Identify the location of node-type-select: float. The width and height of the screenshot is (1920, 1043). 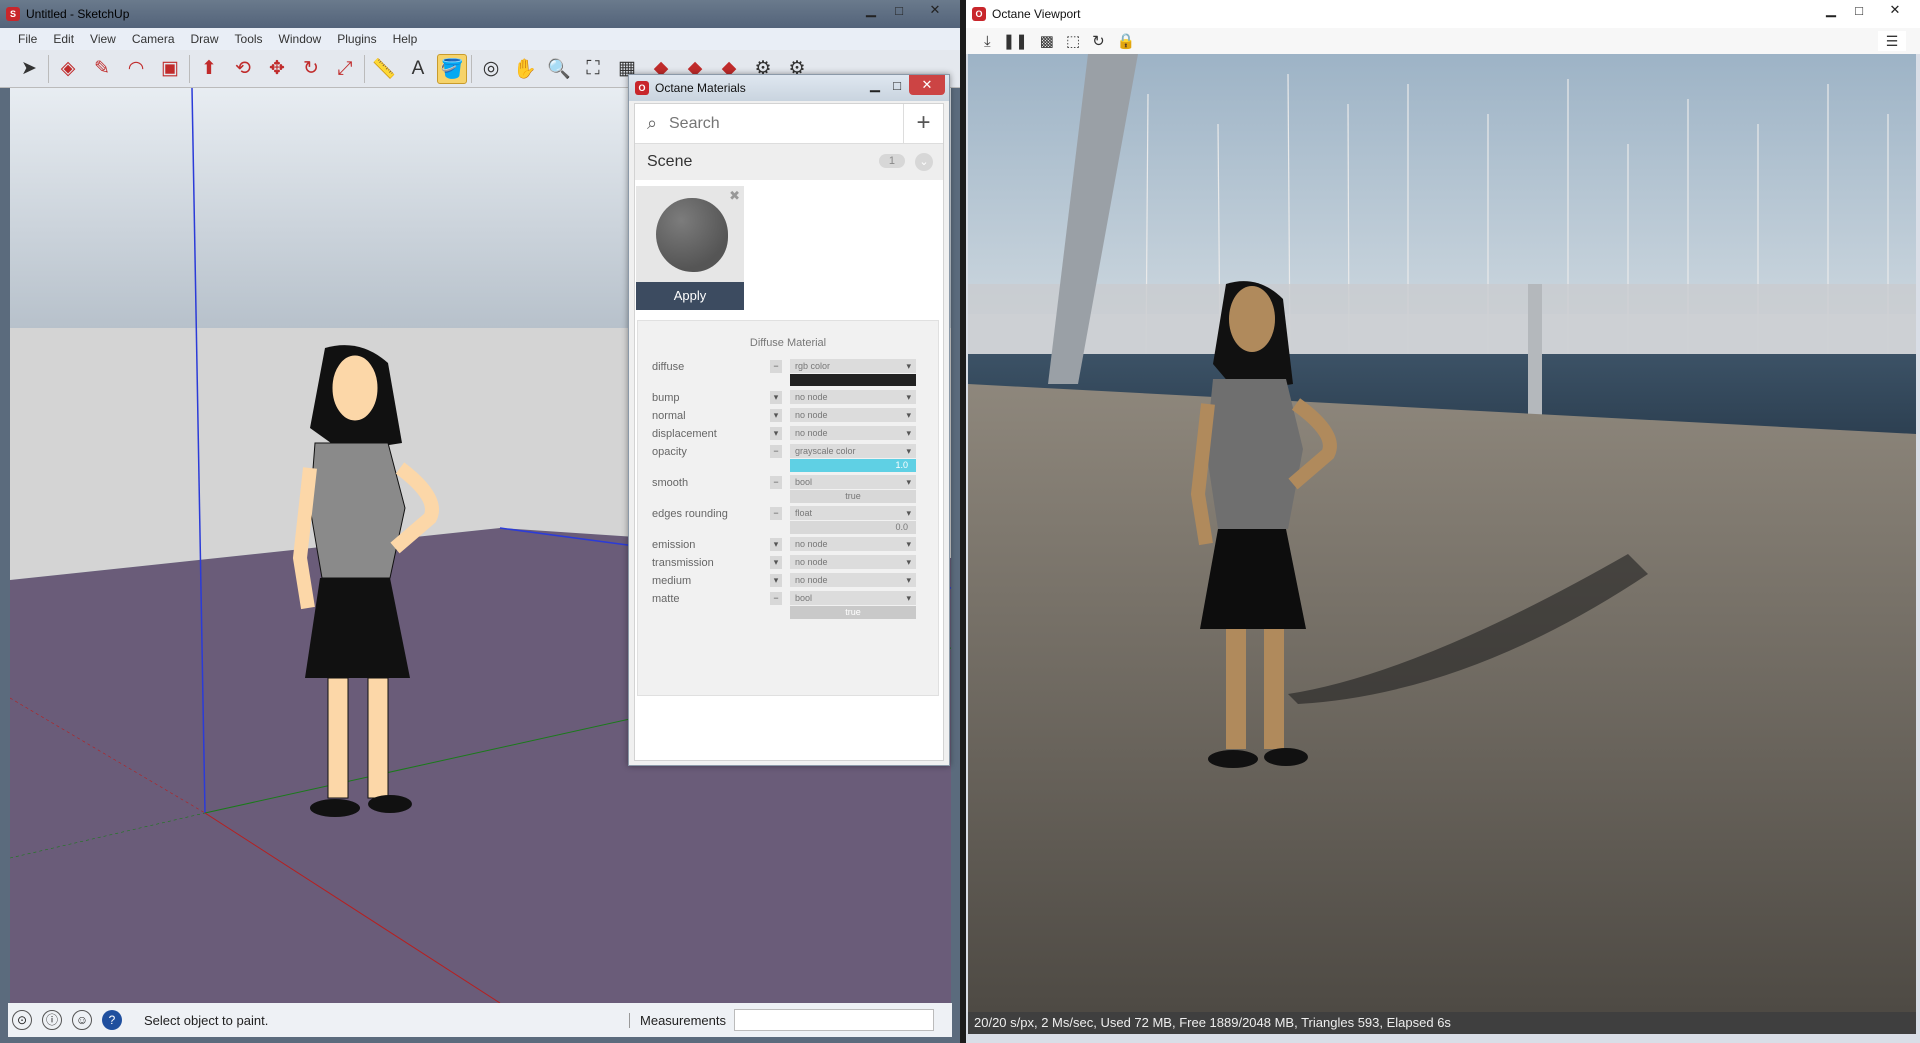
(853, 513).